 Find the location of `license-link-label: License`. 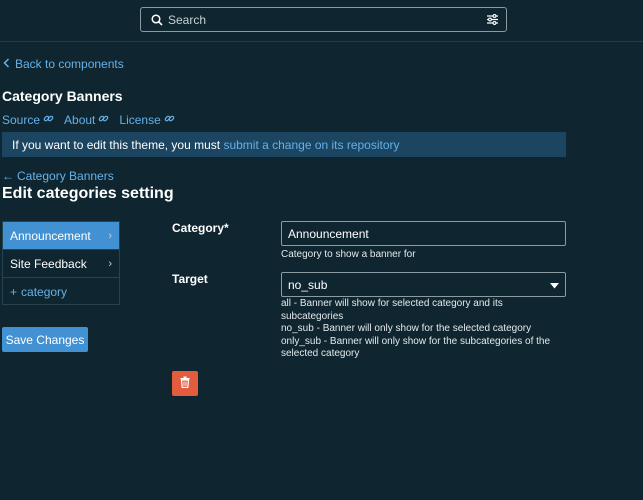

license-link-label: License is located at coordinates (140, 120).